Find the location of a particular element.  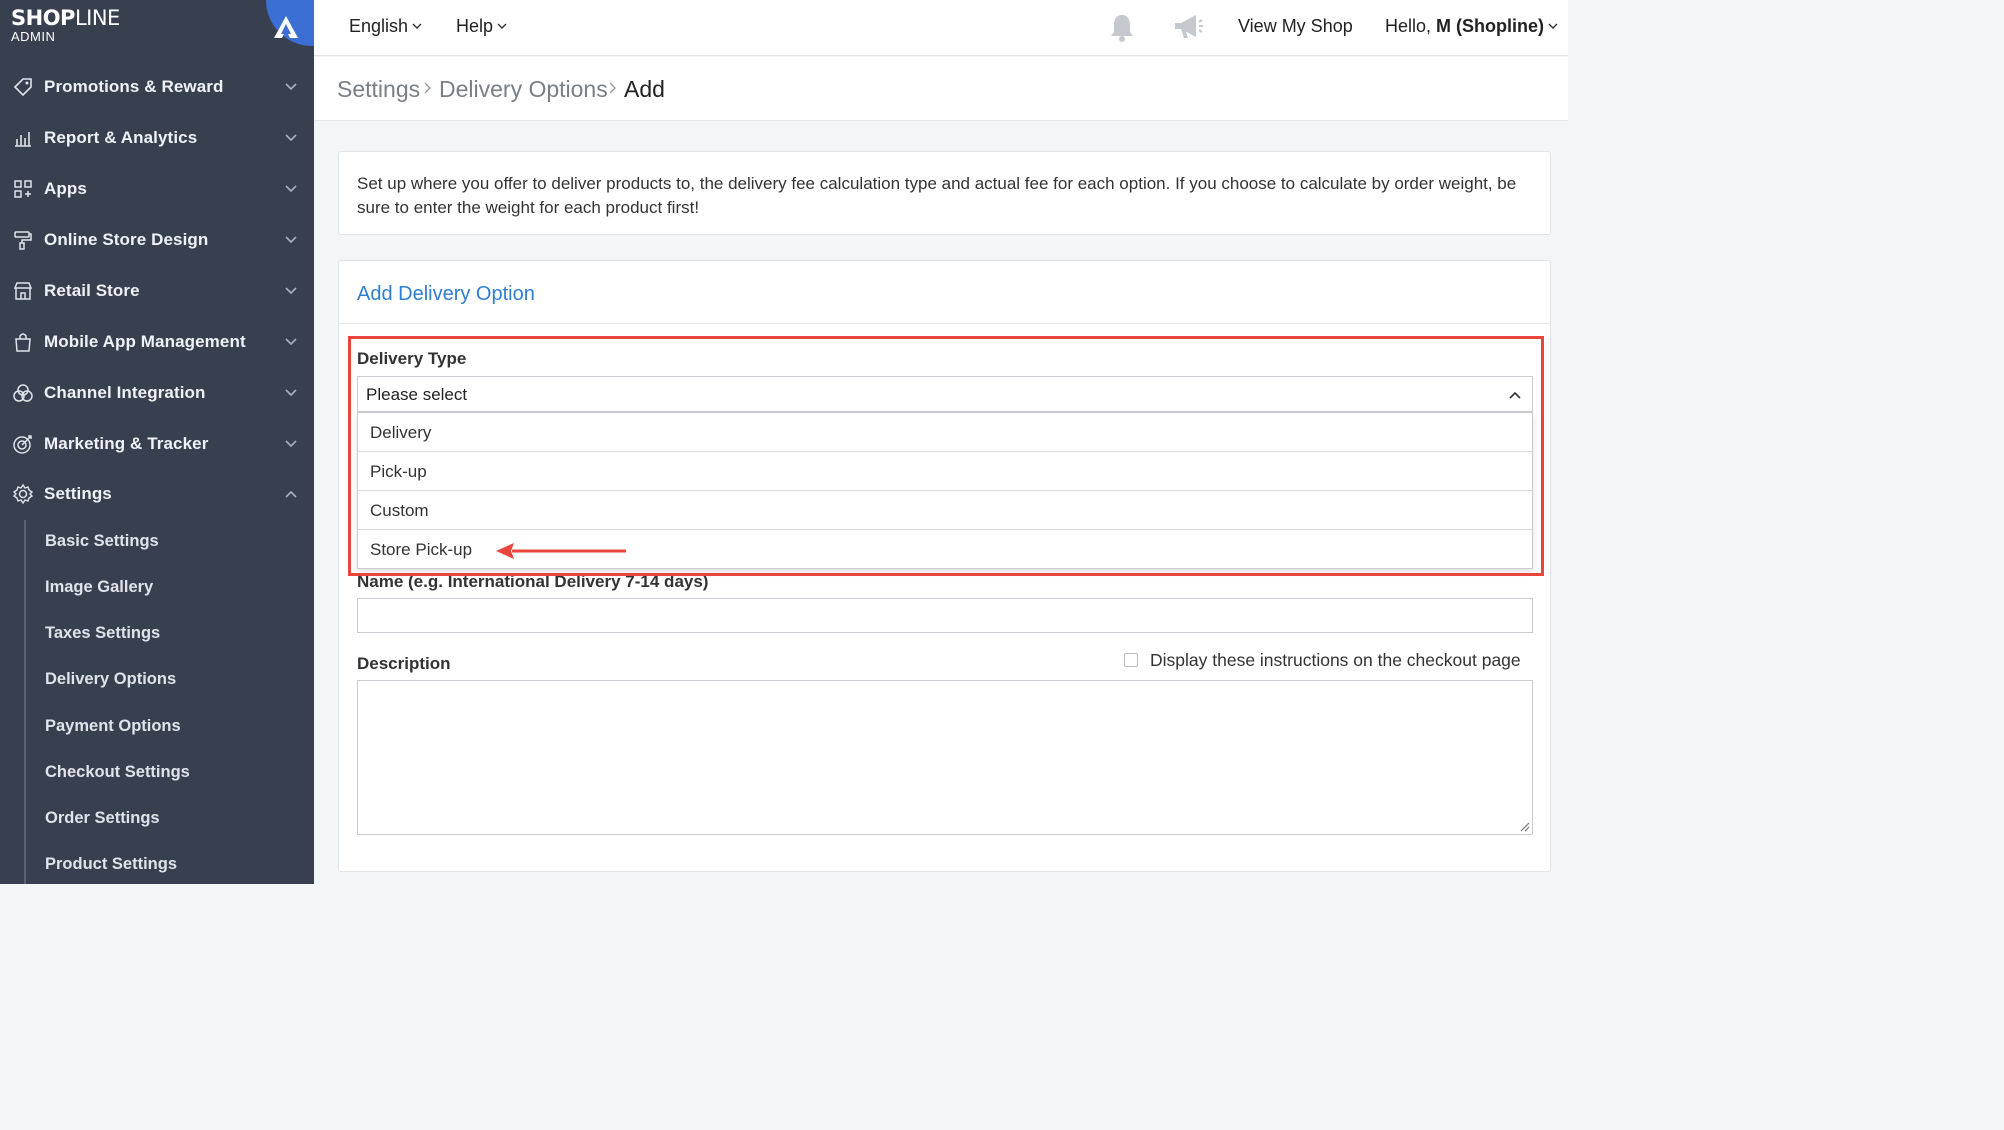

sidebar-subitem-taxes-settings: Taxes Settings is located at coordinates (102, 633).